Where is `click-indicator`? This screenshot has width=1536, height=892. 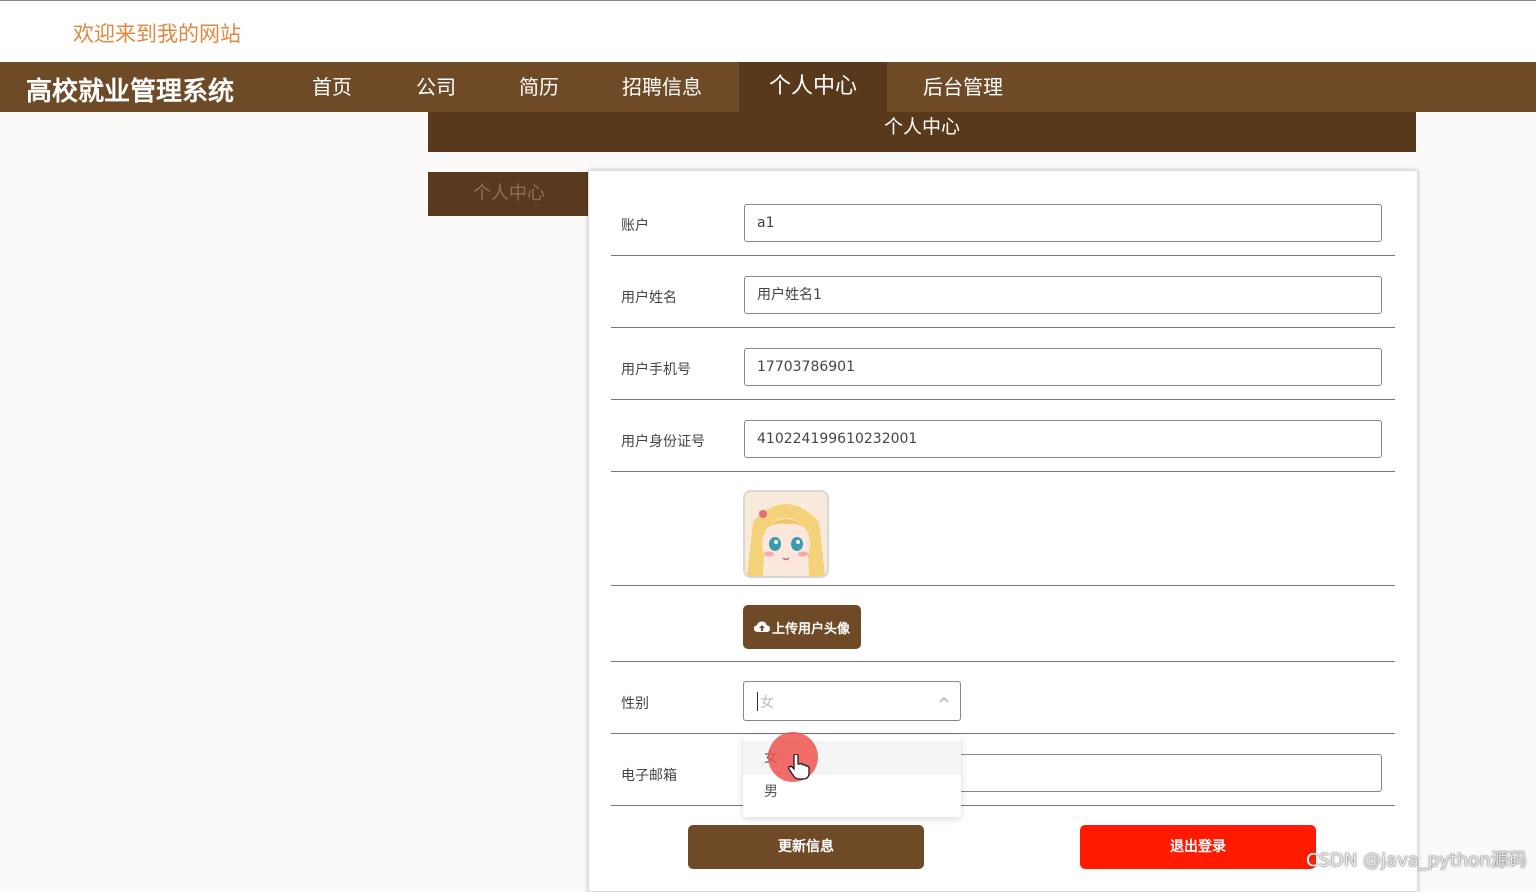 click-indicator is located at coordinates (793, 757).